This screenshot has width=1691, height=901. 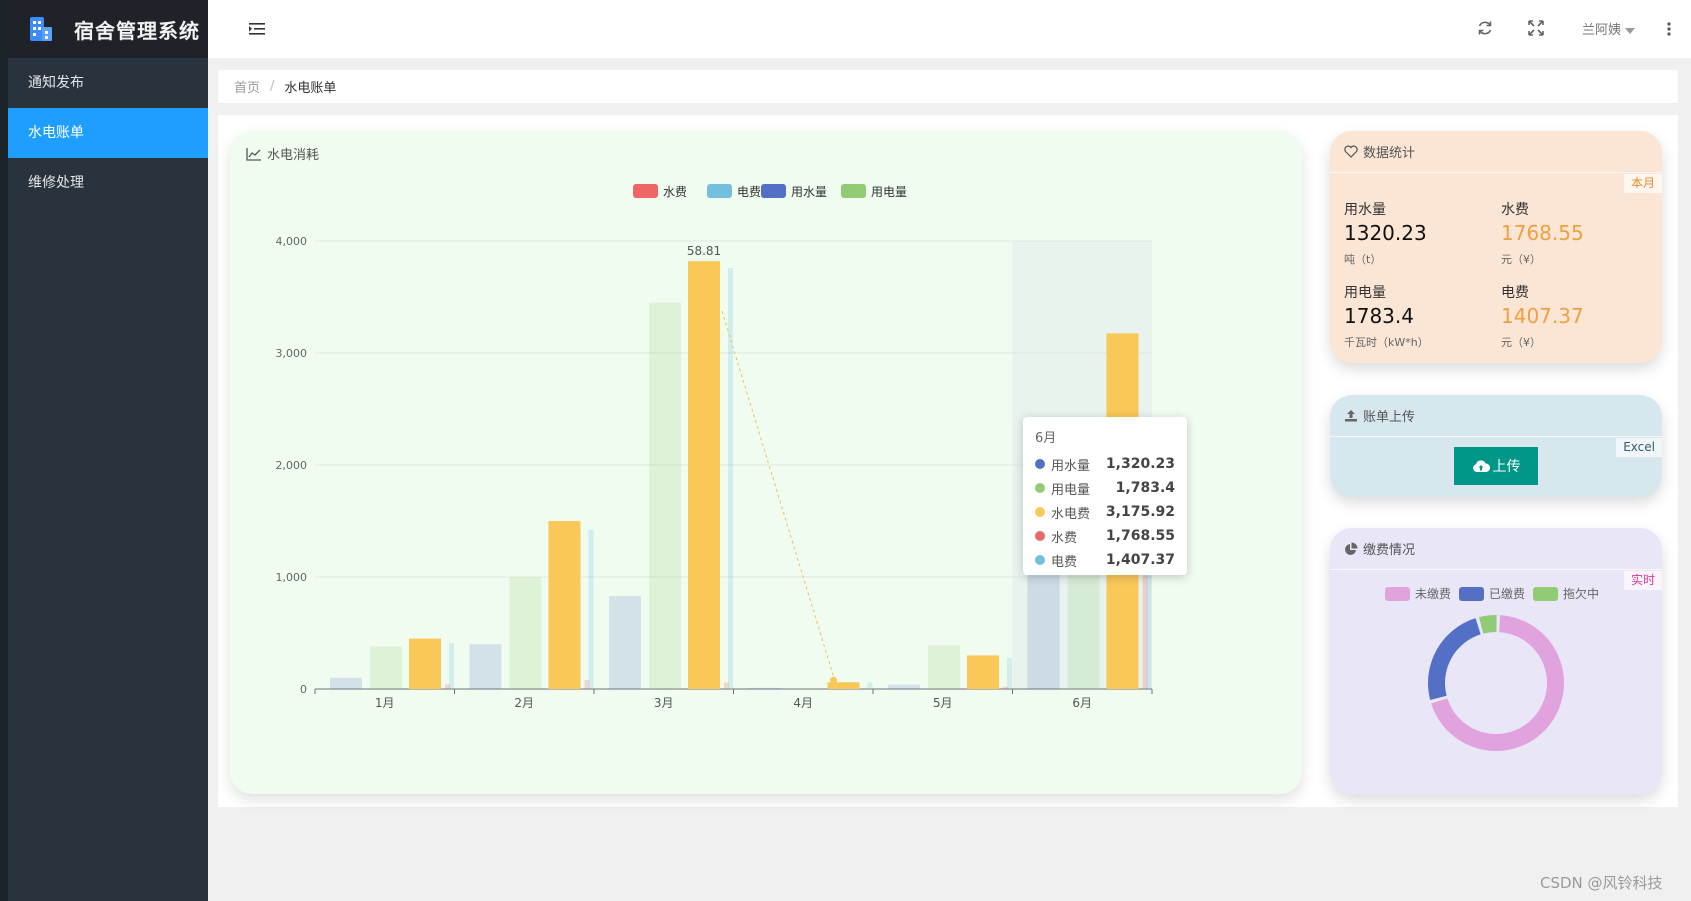 What do you see at coordinates (1046, 438) in the screenshot?
I see `tooltip-title: 6月` at bounding box center [1046, 438].